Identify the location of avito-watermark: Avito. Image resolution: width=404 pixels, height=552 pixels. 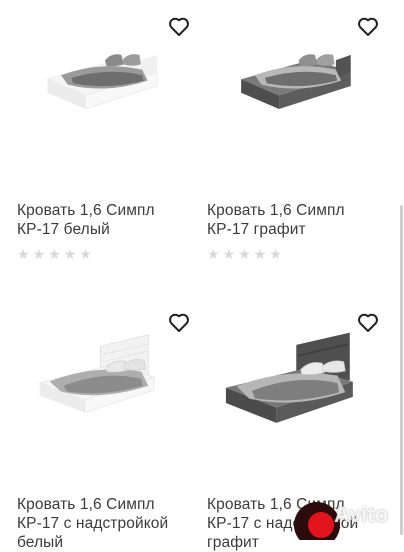
(349, 518).